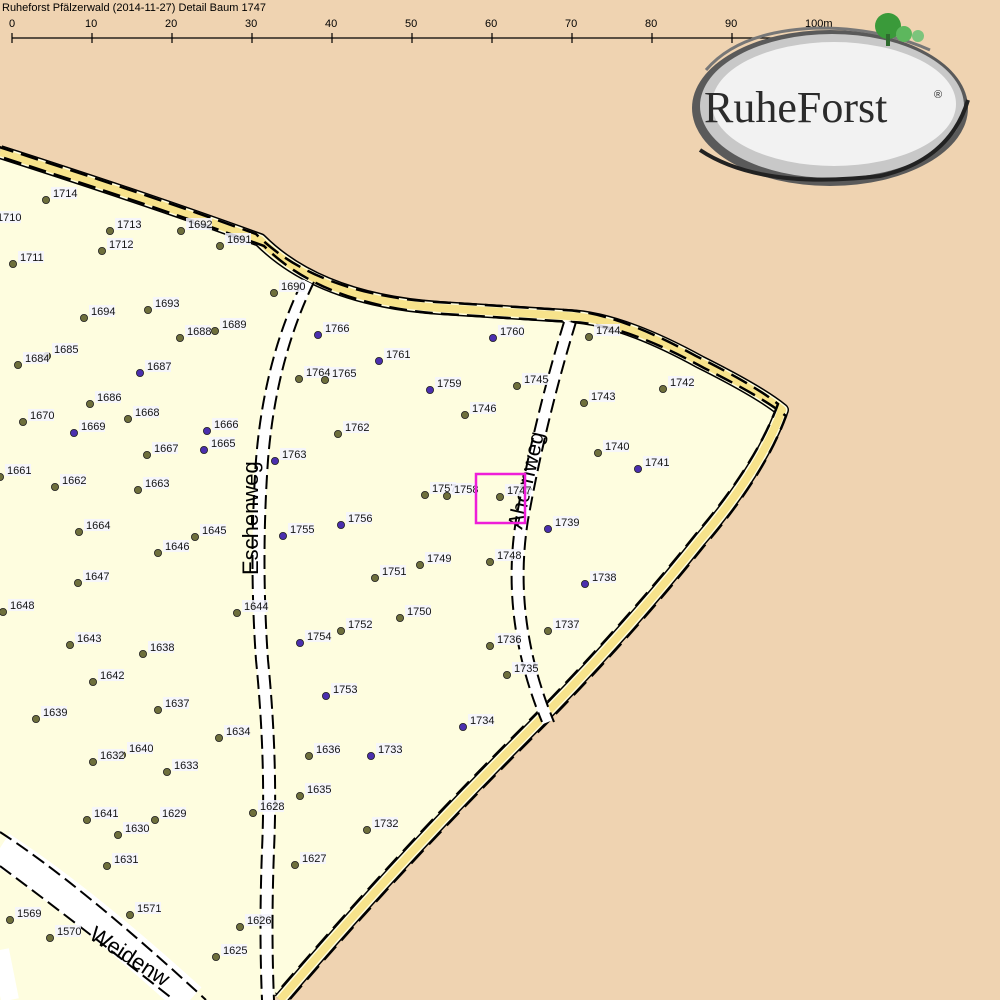  Describe the element at coordinates (360, 625) in the screenshot. I see `tree-label: 1752` at that location.